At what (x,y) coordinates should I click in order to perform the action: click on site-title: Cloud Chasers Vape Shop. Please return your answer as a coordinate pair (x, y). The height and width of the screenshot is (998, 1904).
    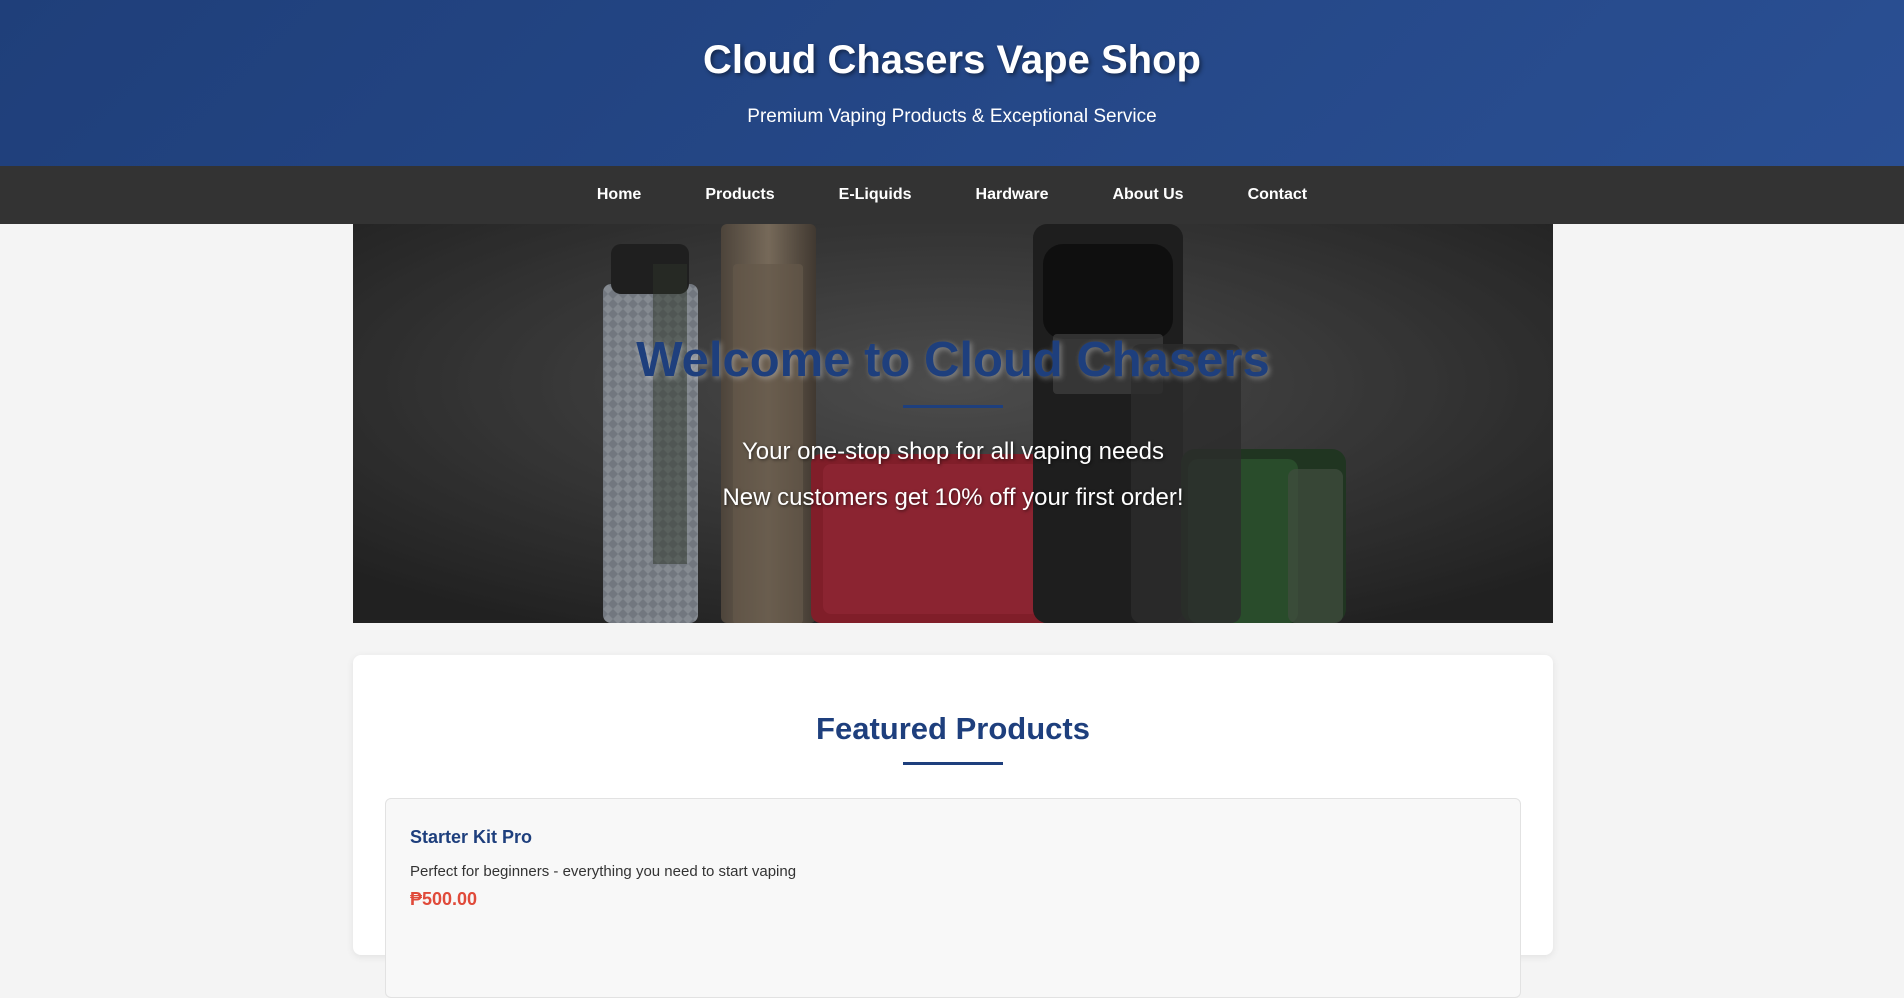
    Looking at the image, I should click on (952, 60).